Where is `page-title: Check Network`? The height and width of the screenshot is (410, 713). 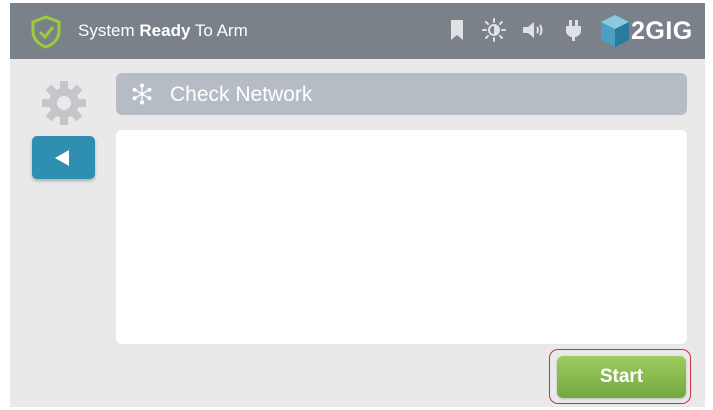 page-title: Check Network is located at coordinates (241, 94).